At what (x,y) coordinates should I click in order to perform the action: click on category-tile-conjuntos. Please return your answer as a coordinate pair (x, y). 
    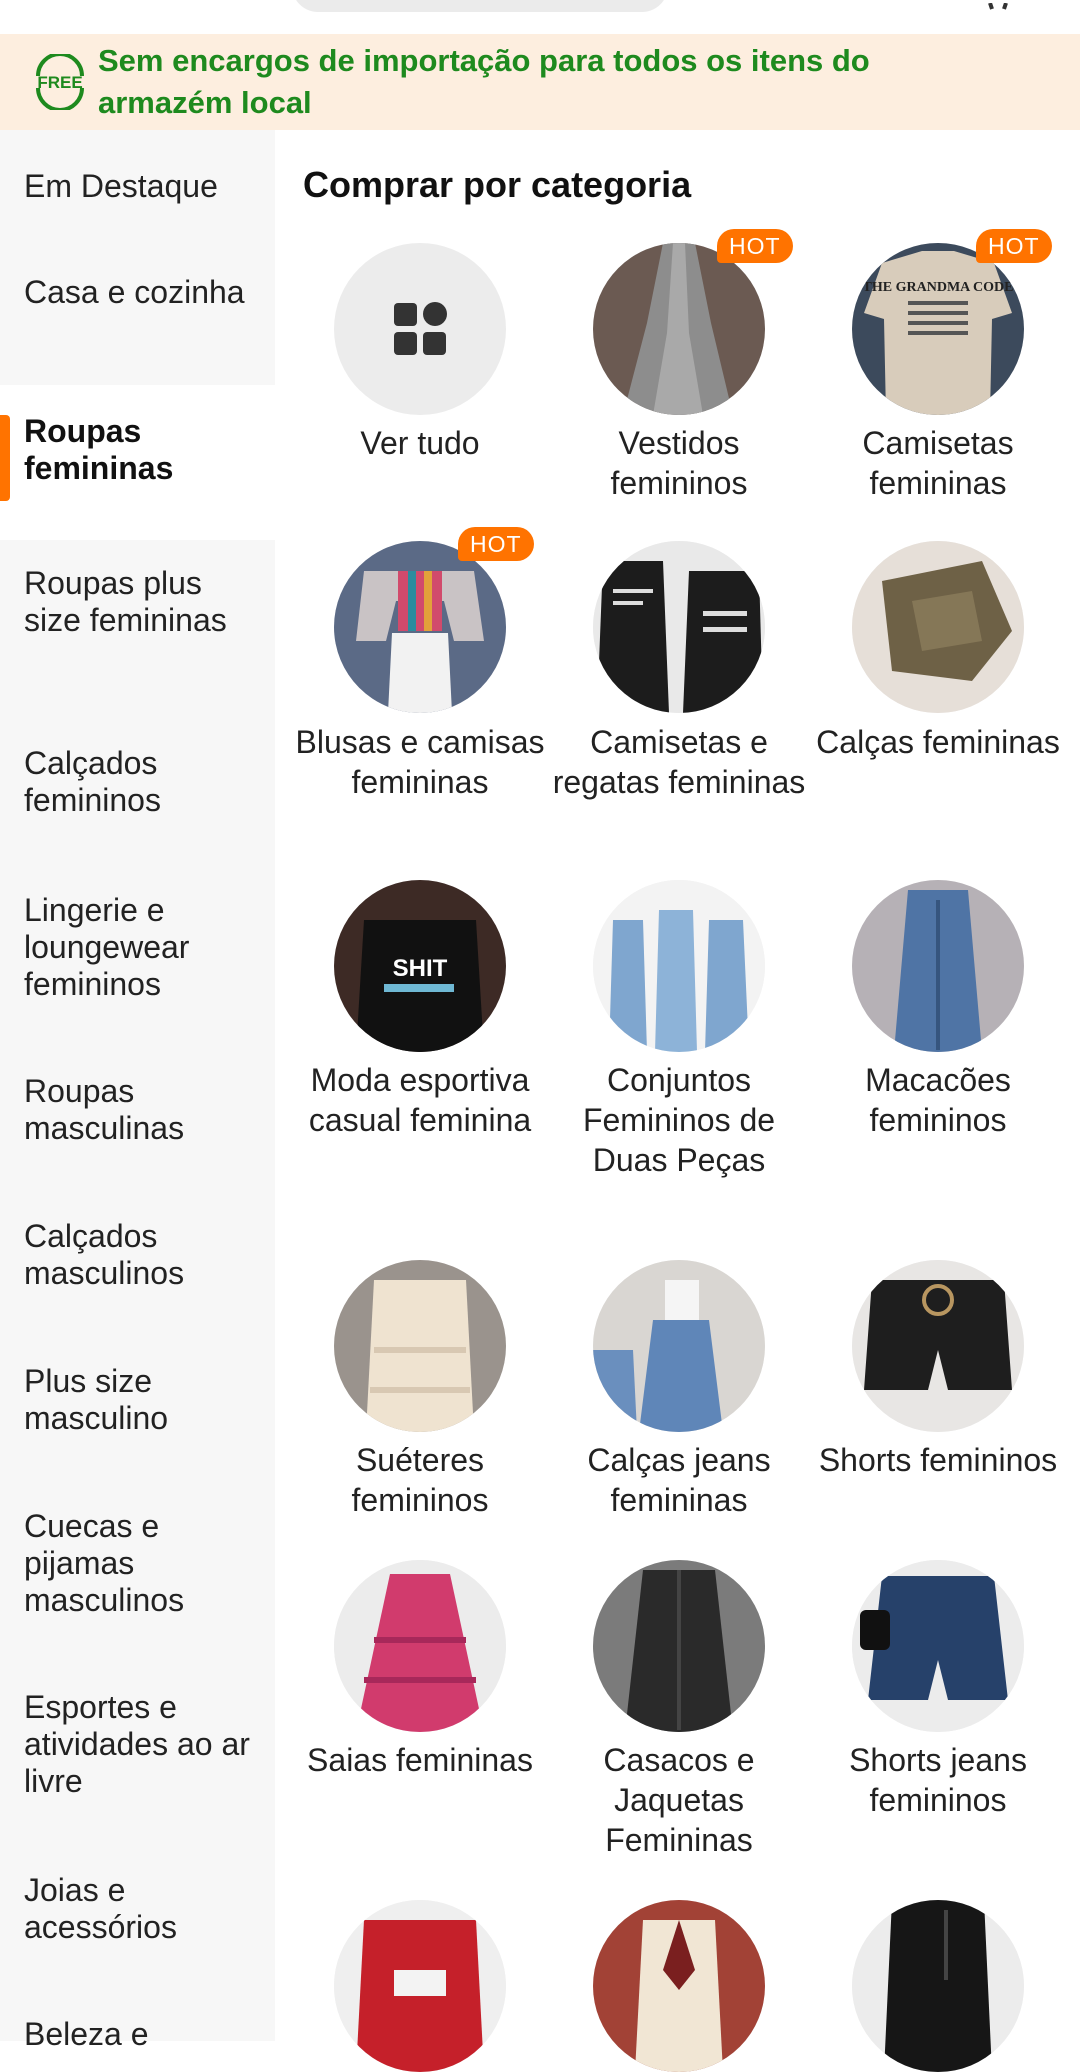
    Looking at the image, I should click on (679, 966).